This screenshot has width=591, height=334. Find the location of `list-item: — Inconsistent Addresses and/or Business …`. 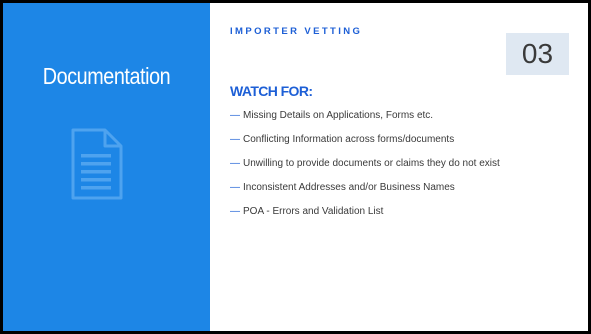

list-item: — Inconsistent Addresses and/or Business … is located at coordinates (365, 192).